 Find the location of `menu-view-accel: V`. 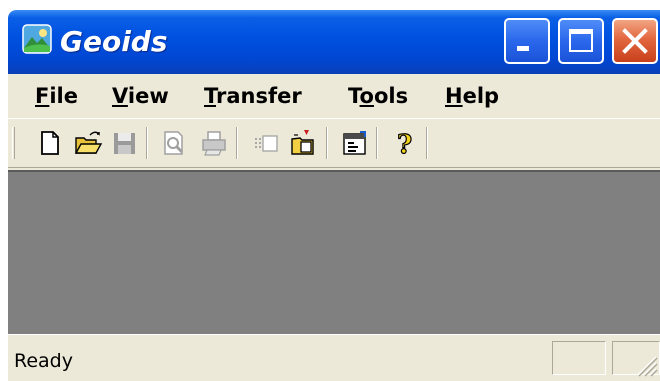

menu-view-accel: V is located at coordinates (120, 96).